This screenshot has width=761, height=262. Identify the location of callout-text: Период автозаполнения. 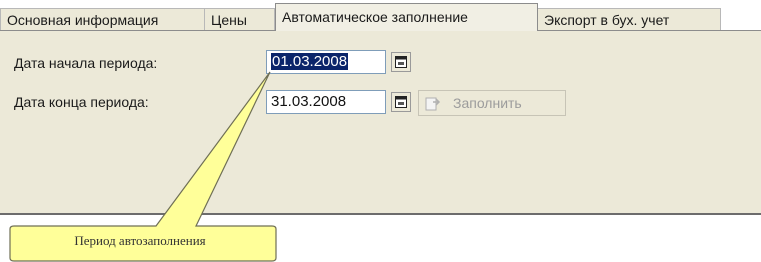
(140, 240).